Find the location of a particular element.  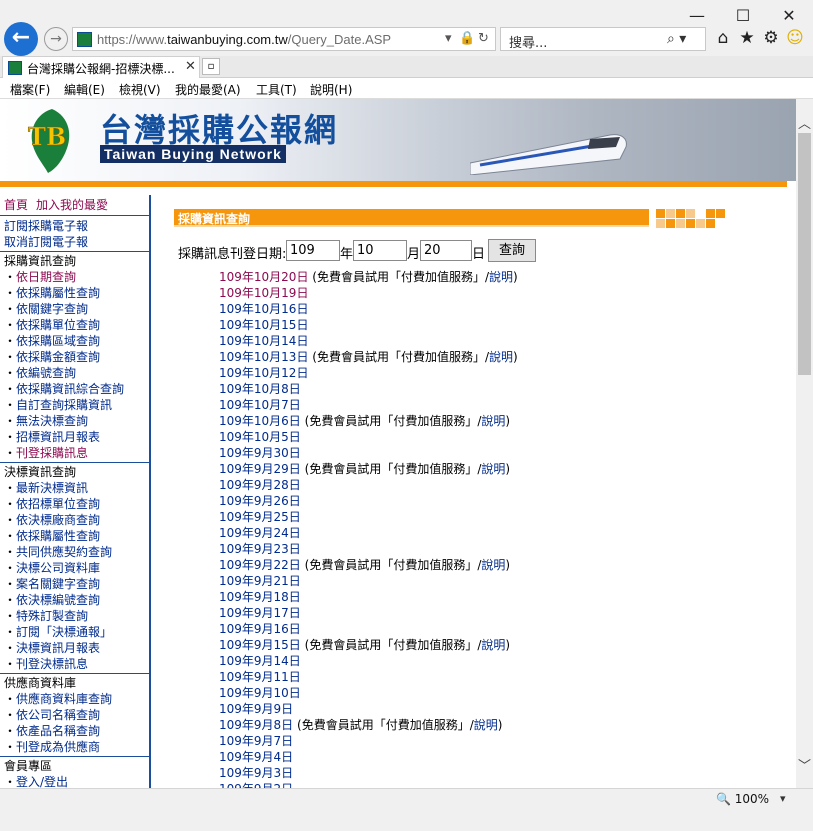

nav-item: 決標資訊月報表 is located at coordinates (52, 648).